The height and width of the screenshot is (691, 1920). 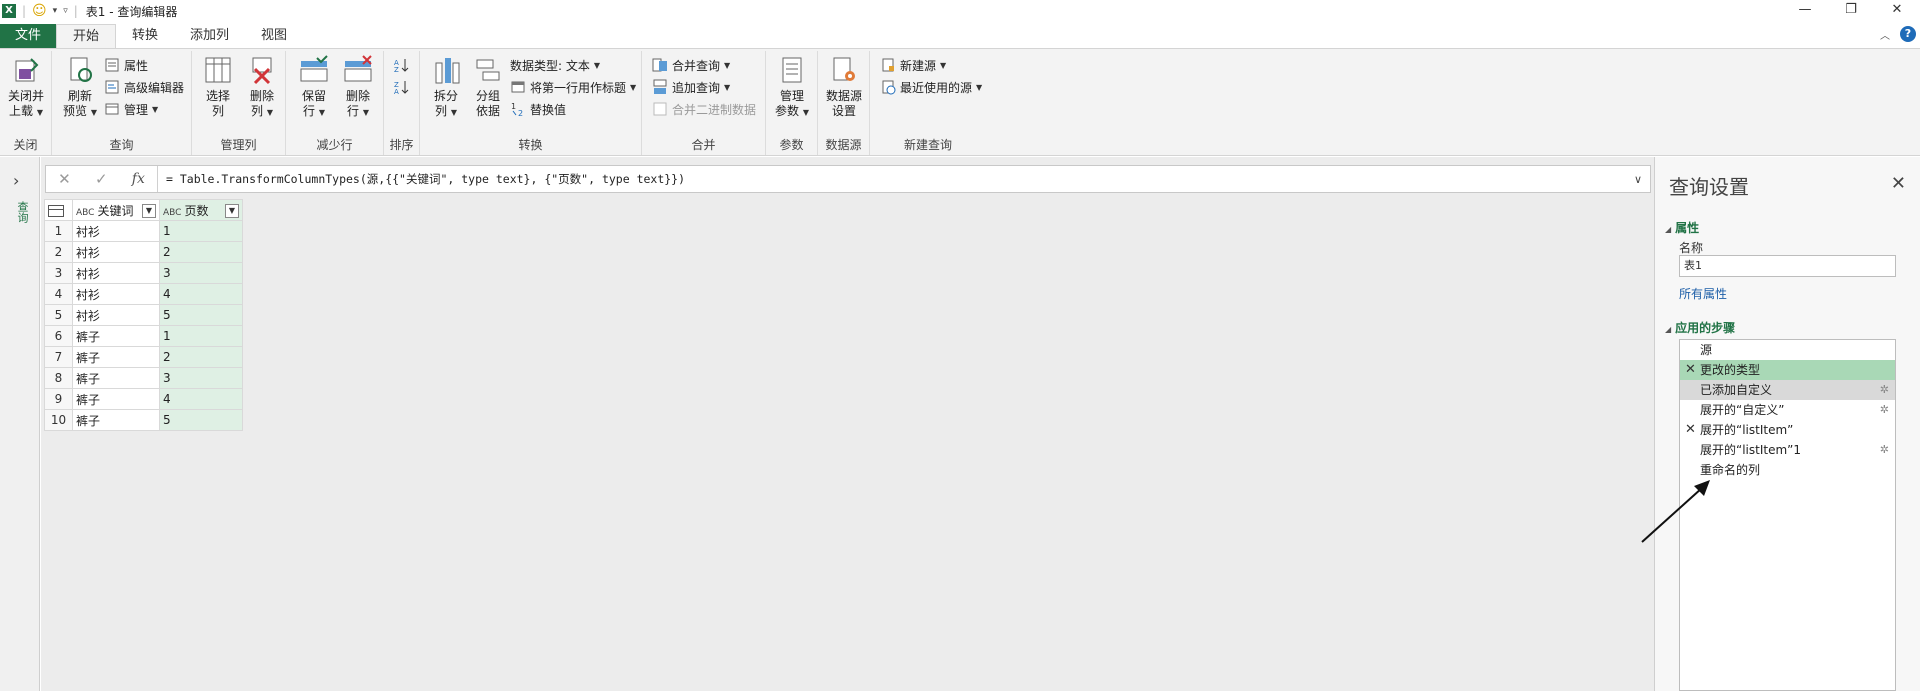 What do you see at coordinates (22, 212) in the screenshot?
I see `queries-pane-label: 查询` at bounding box center [22, 212].